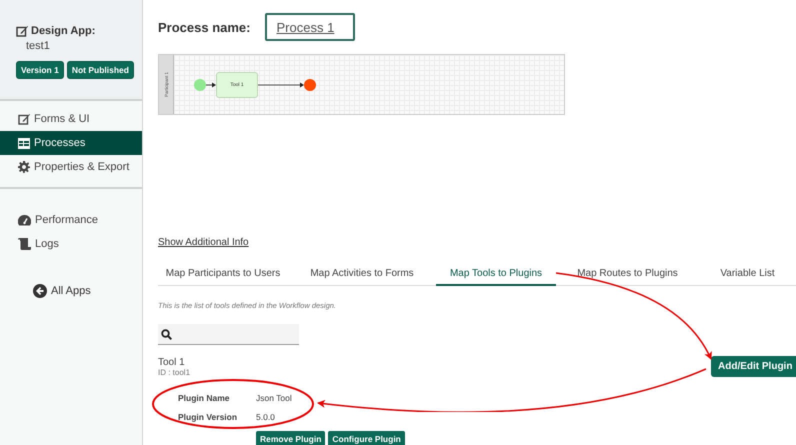 This screenshot has height=445, width=796. I want to click on tab: Map Tools to Plugins, so click(496, 274).